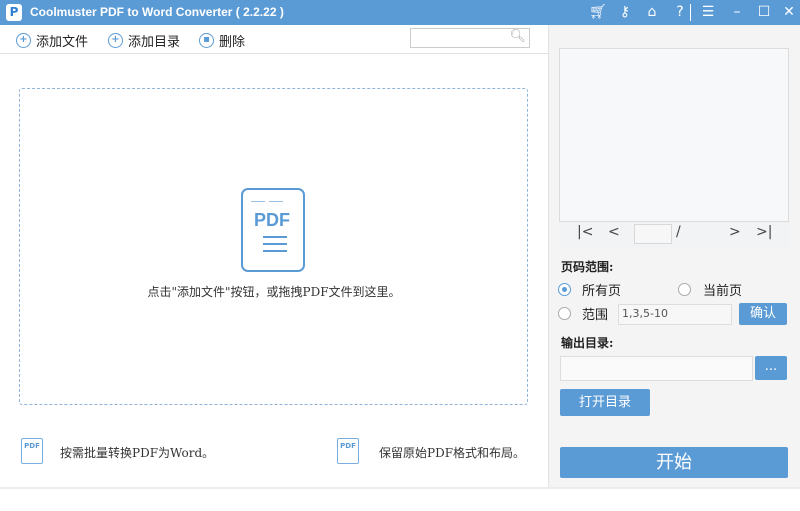 Image resolution: width=800 pixels, height=511 pixels. I want to click on close-icon: ✕, so click(789, 12).